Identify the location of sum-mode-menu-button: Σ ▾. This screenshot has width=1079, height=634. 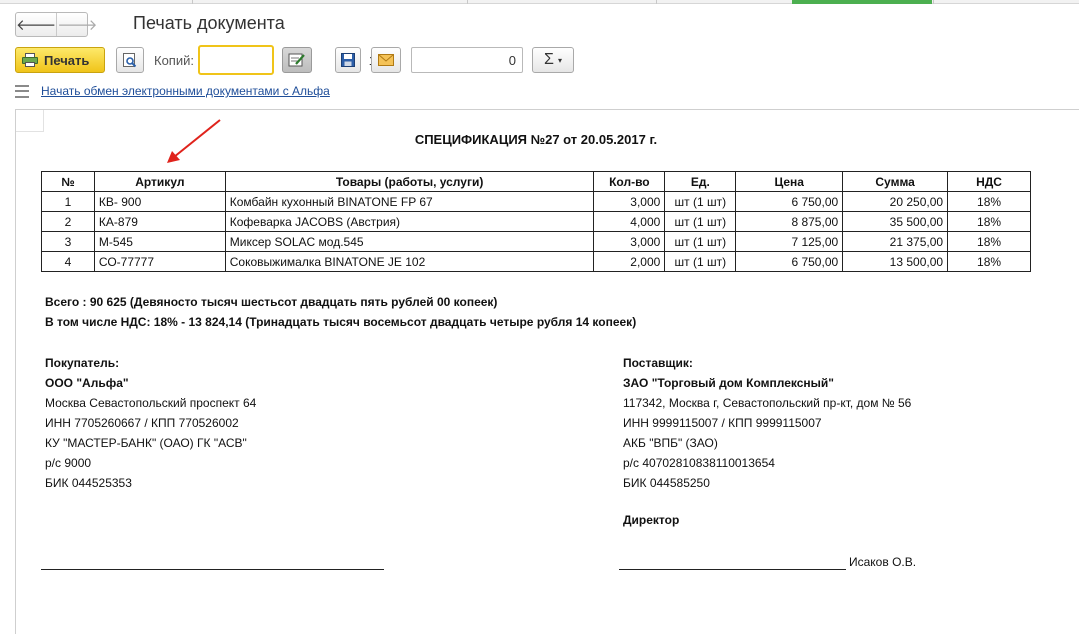
(553, 60).